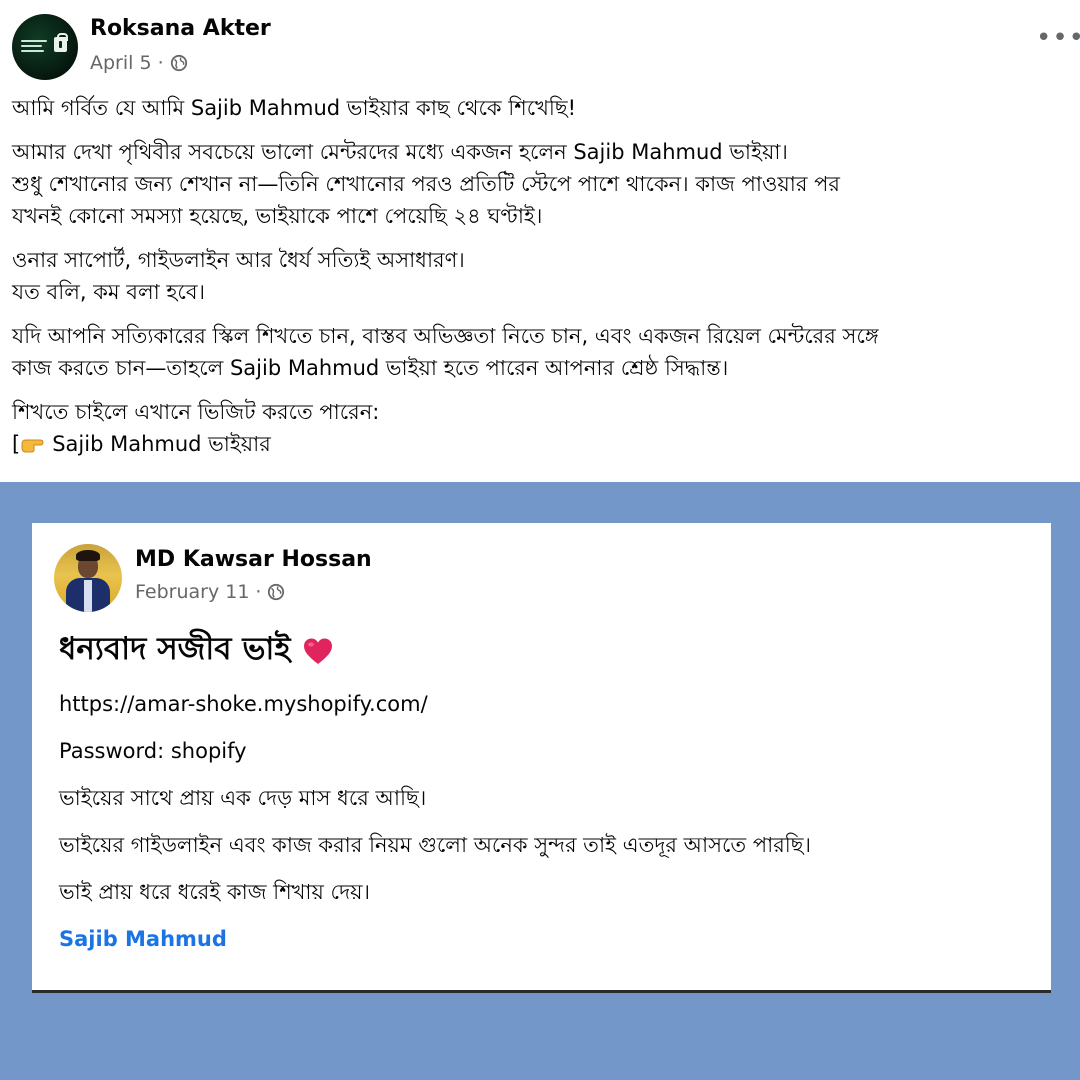  I want to click on mention-link: Sajib Mahmud, so click(143, 939).